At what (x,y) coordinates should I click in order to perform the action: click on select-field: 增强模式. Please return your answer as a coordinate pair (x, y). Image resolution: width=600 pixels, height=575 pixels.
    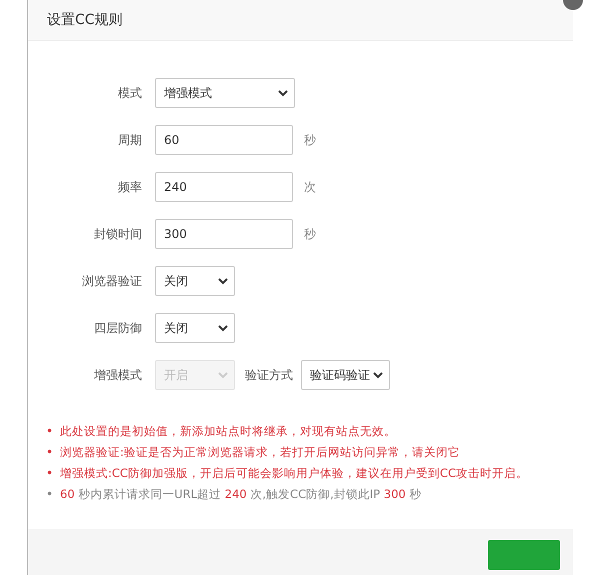
    Looking at the image, I should click on (225, 93).